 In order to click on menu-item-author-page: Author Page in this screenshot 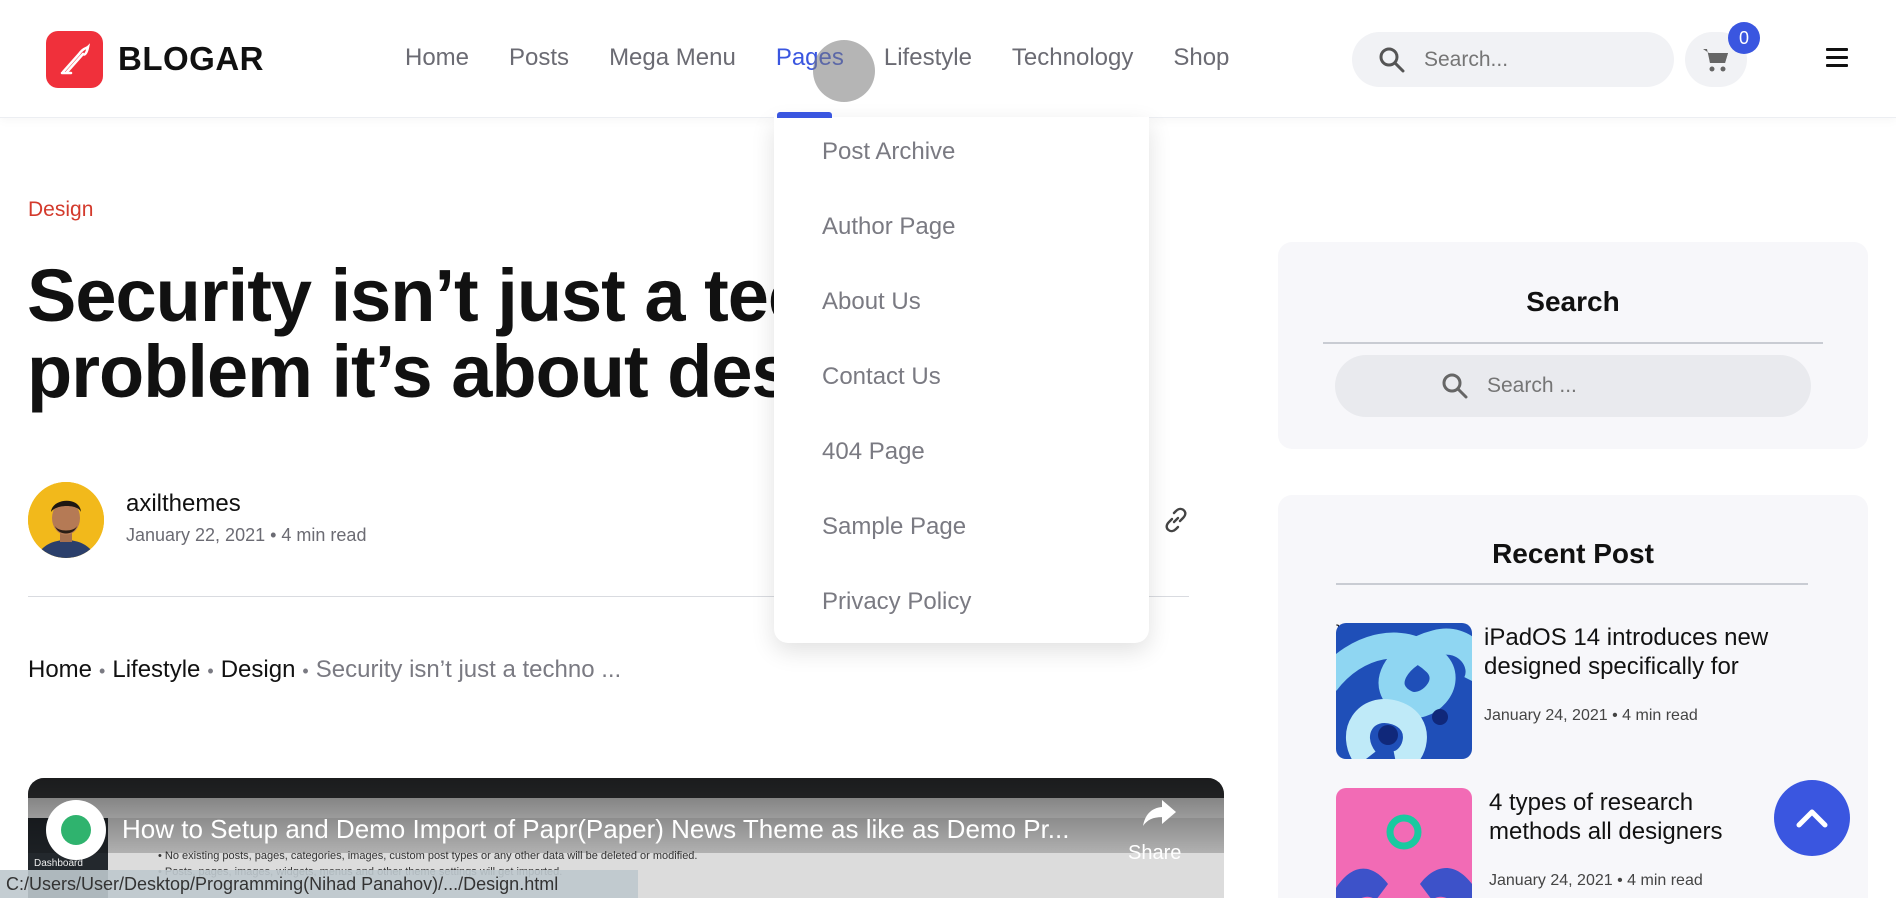, I will do `click(985, 249)`.